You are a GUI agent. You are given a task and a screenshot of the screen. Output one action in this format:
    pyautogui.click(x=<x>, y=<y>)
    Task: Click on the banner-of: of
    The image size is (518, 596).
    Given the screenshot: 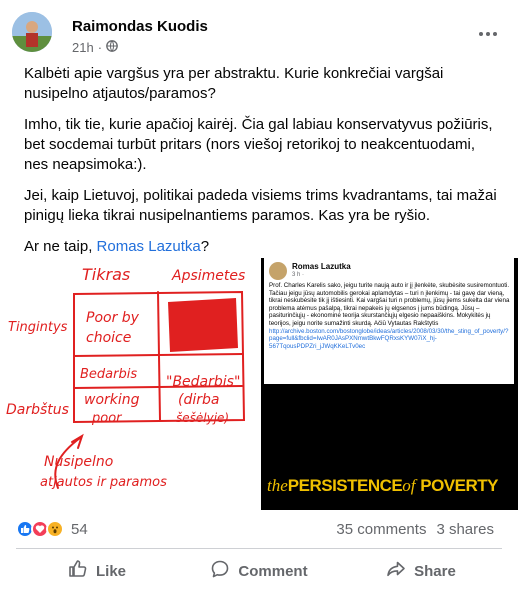 What is the action you would take?
    pyautogui.click(x=409, y=485)
    